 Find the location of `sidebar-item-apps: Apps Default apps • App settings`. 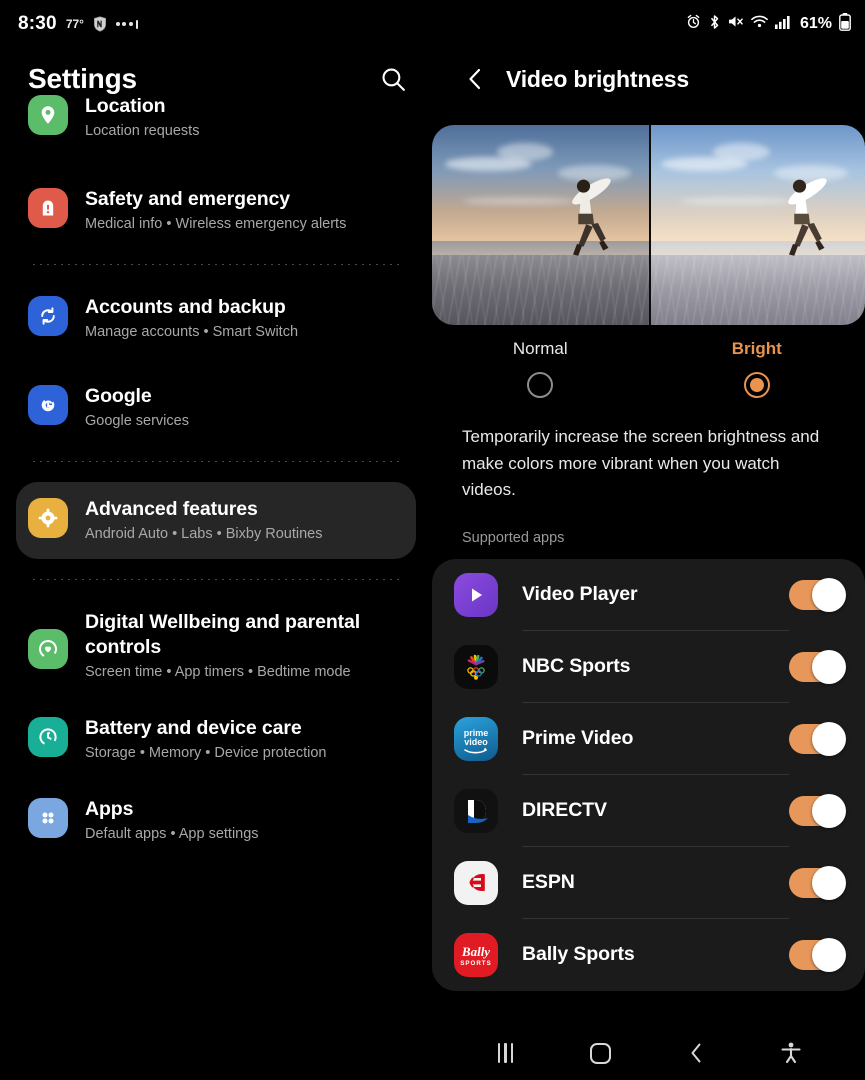

sidebar-item-apps: Apps Default apps • App settings is located at coordinates (216, 820).